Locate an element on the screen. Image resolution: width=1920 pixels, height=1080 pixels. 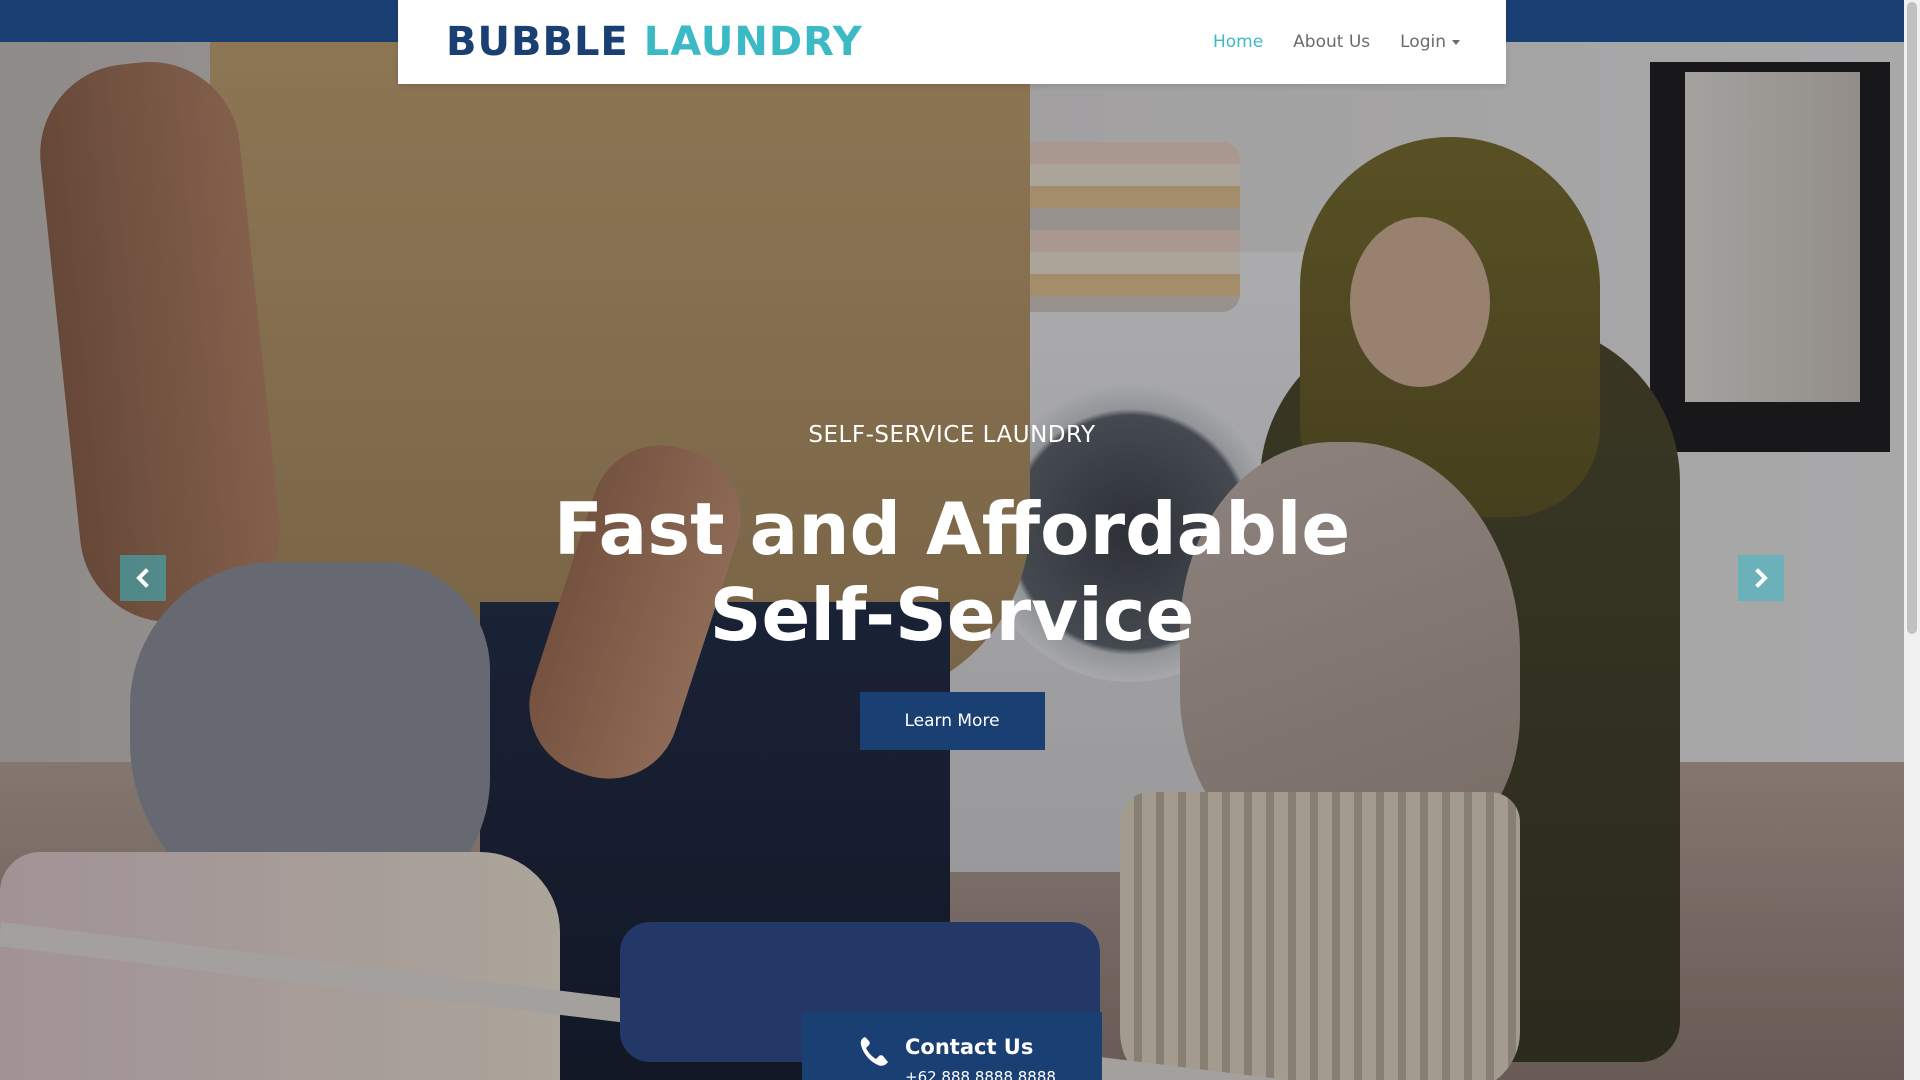
learn-more-button: Learn More is located at coordinates (952, 721).